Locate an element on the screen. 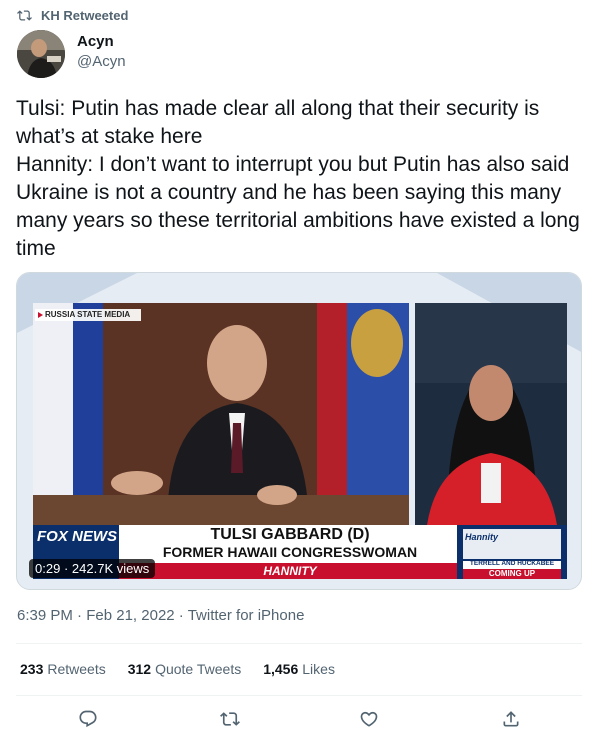 The width and height of the screenshot is (598, 744). state-media-label: RUSSIA STATE MEDIA is located at coordinates (88, 314).